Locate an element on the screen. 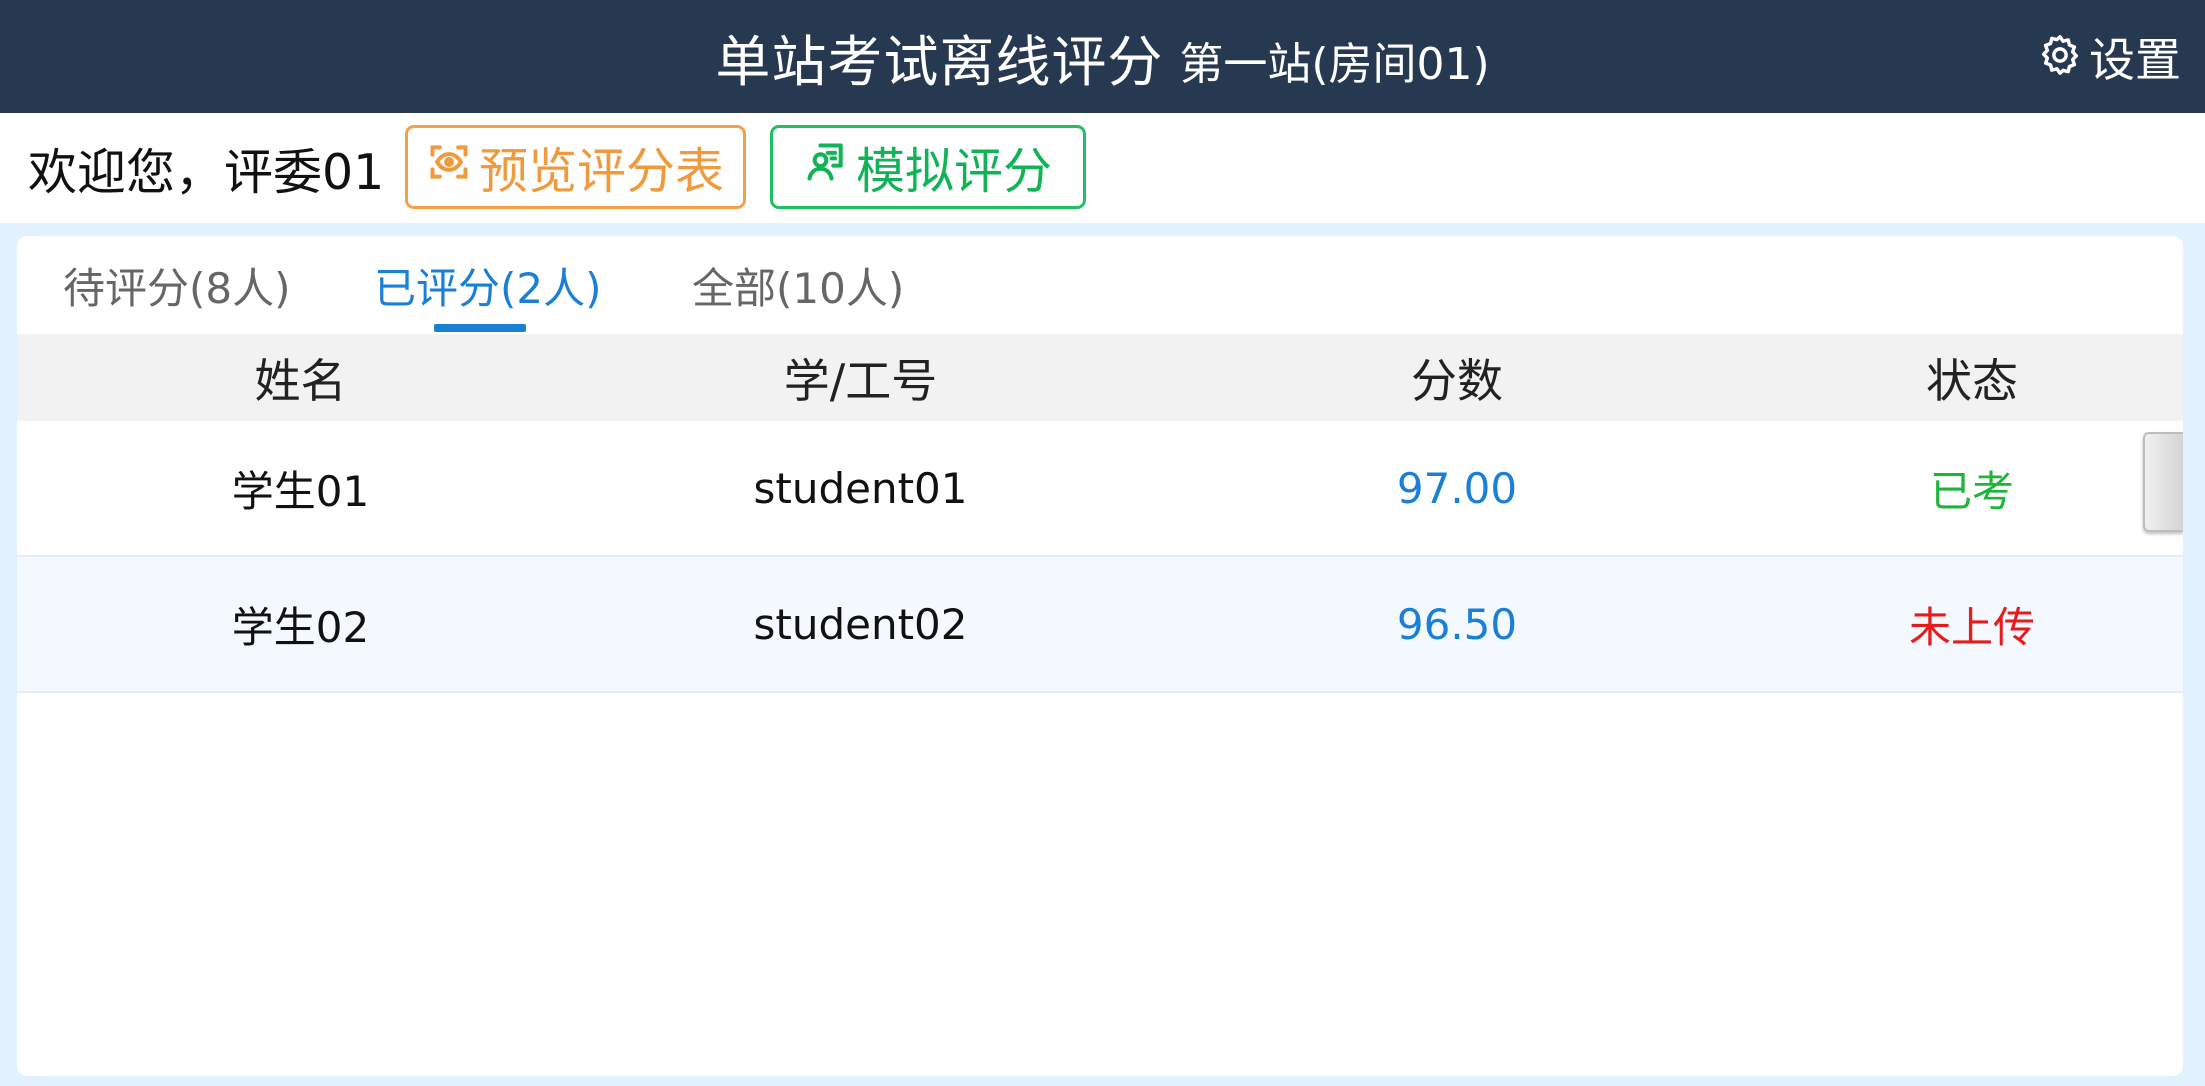 This screenshot has height=1086, width=2205. scrollbar-thumb is located at coordinates (2163, 482).